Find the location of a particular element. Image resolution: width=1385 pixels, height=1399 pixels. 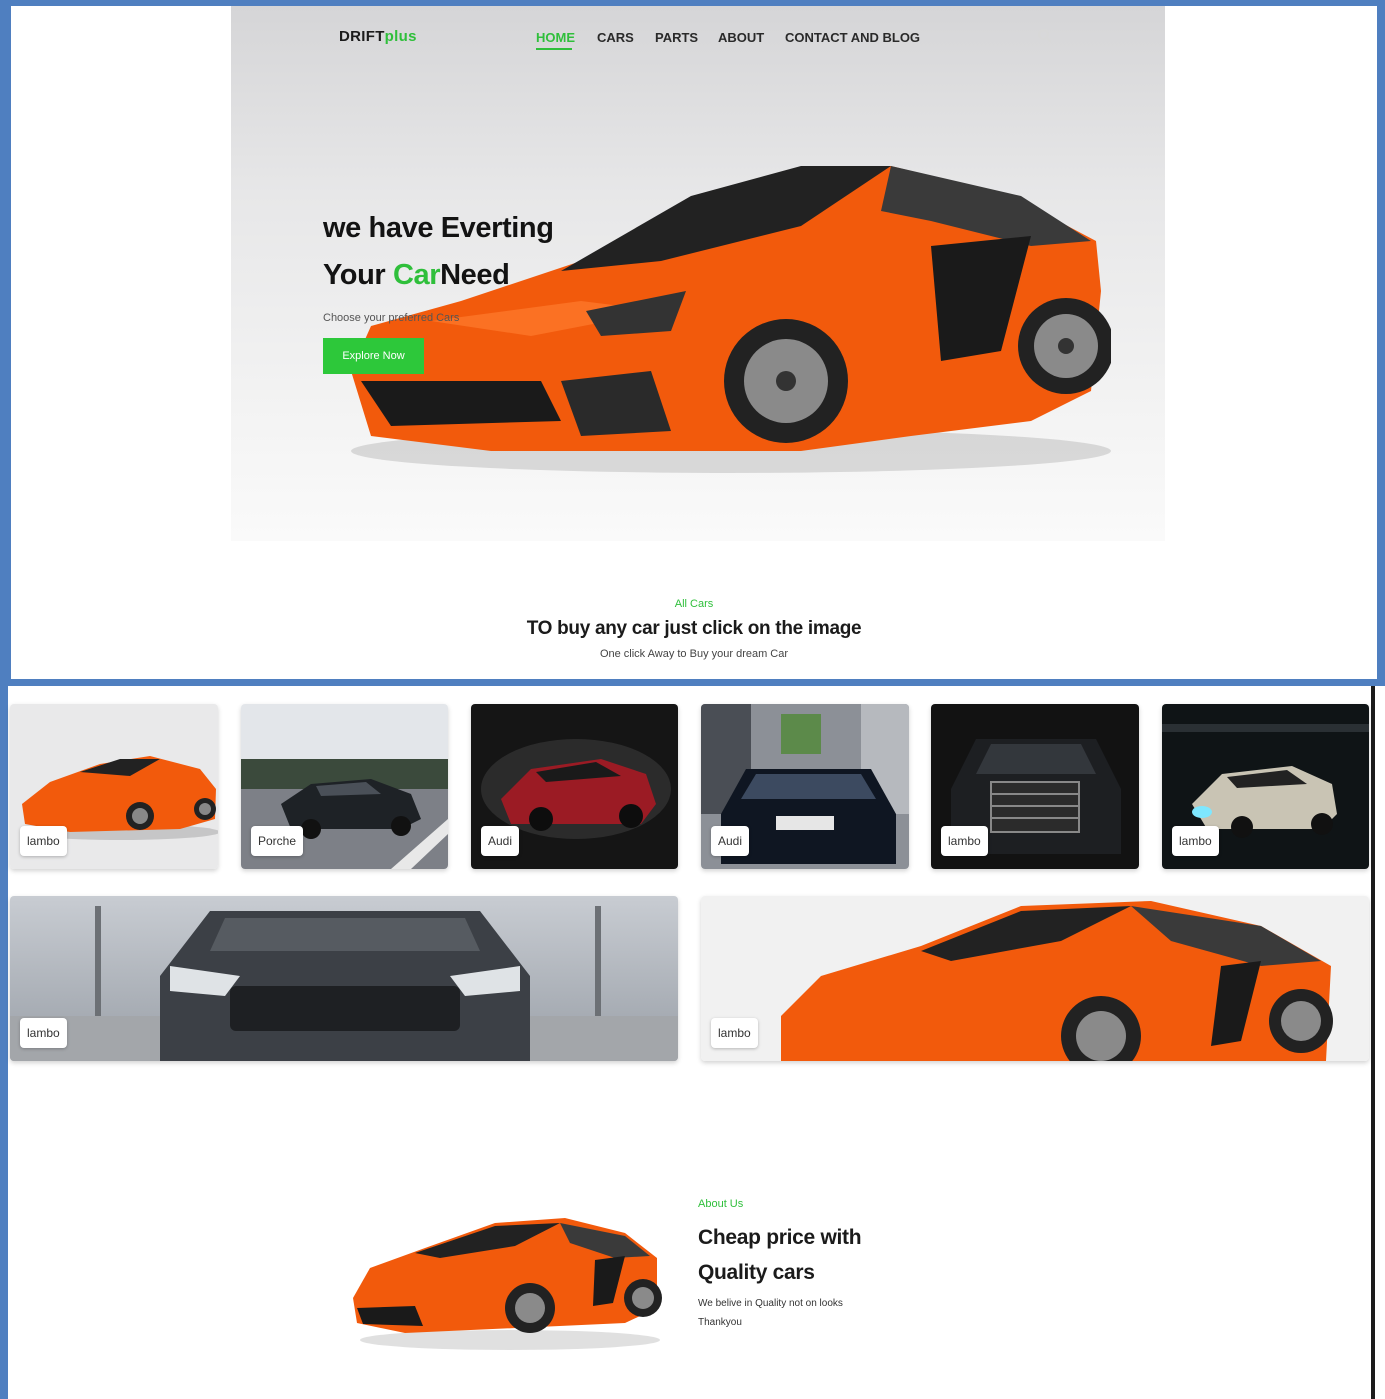

all-cars-kicker: All Cars is located at coordinates (694, 604).